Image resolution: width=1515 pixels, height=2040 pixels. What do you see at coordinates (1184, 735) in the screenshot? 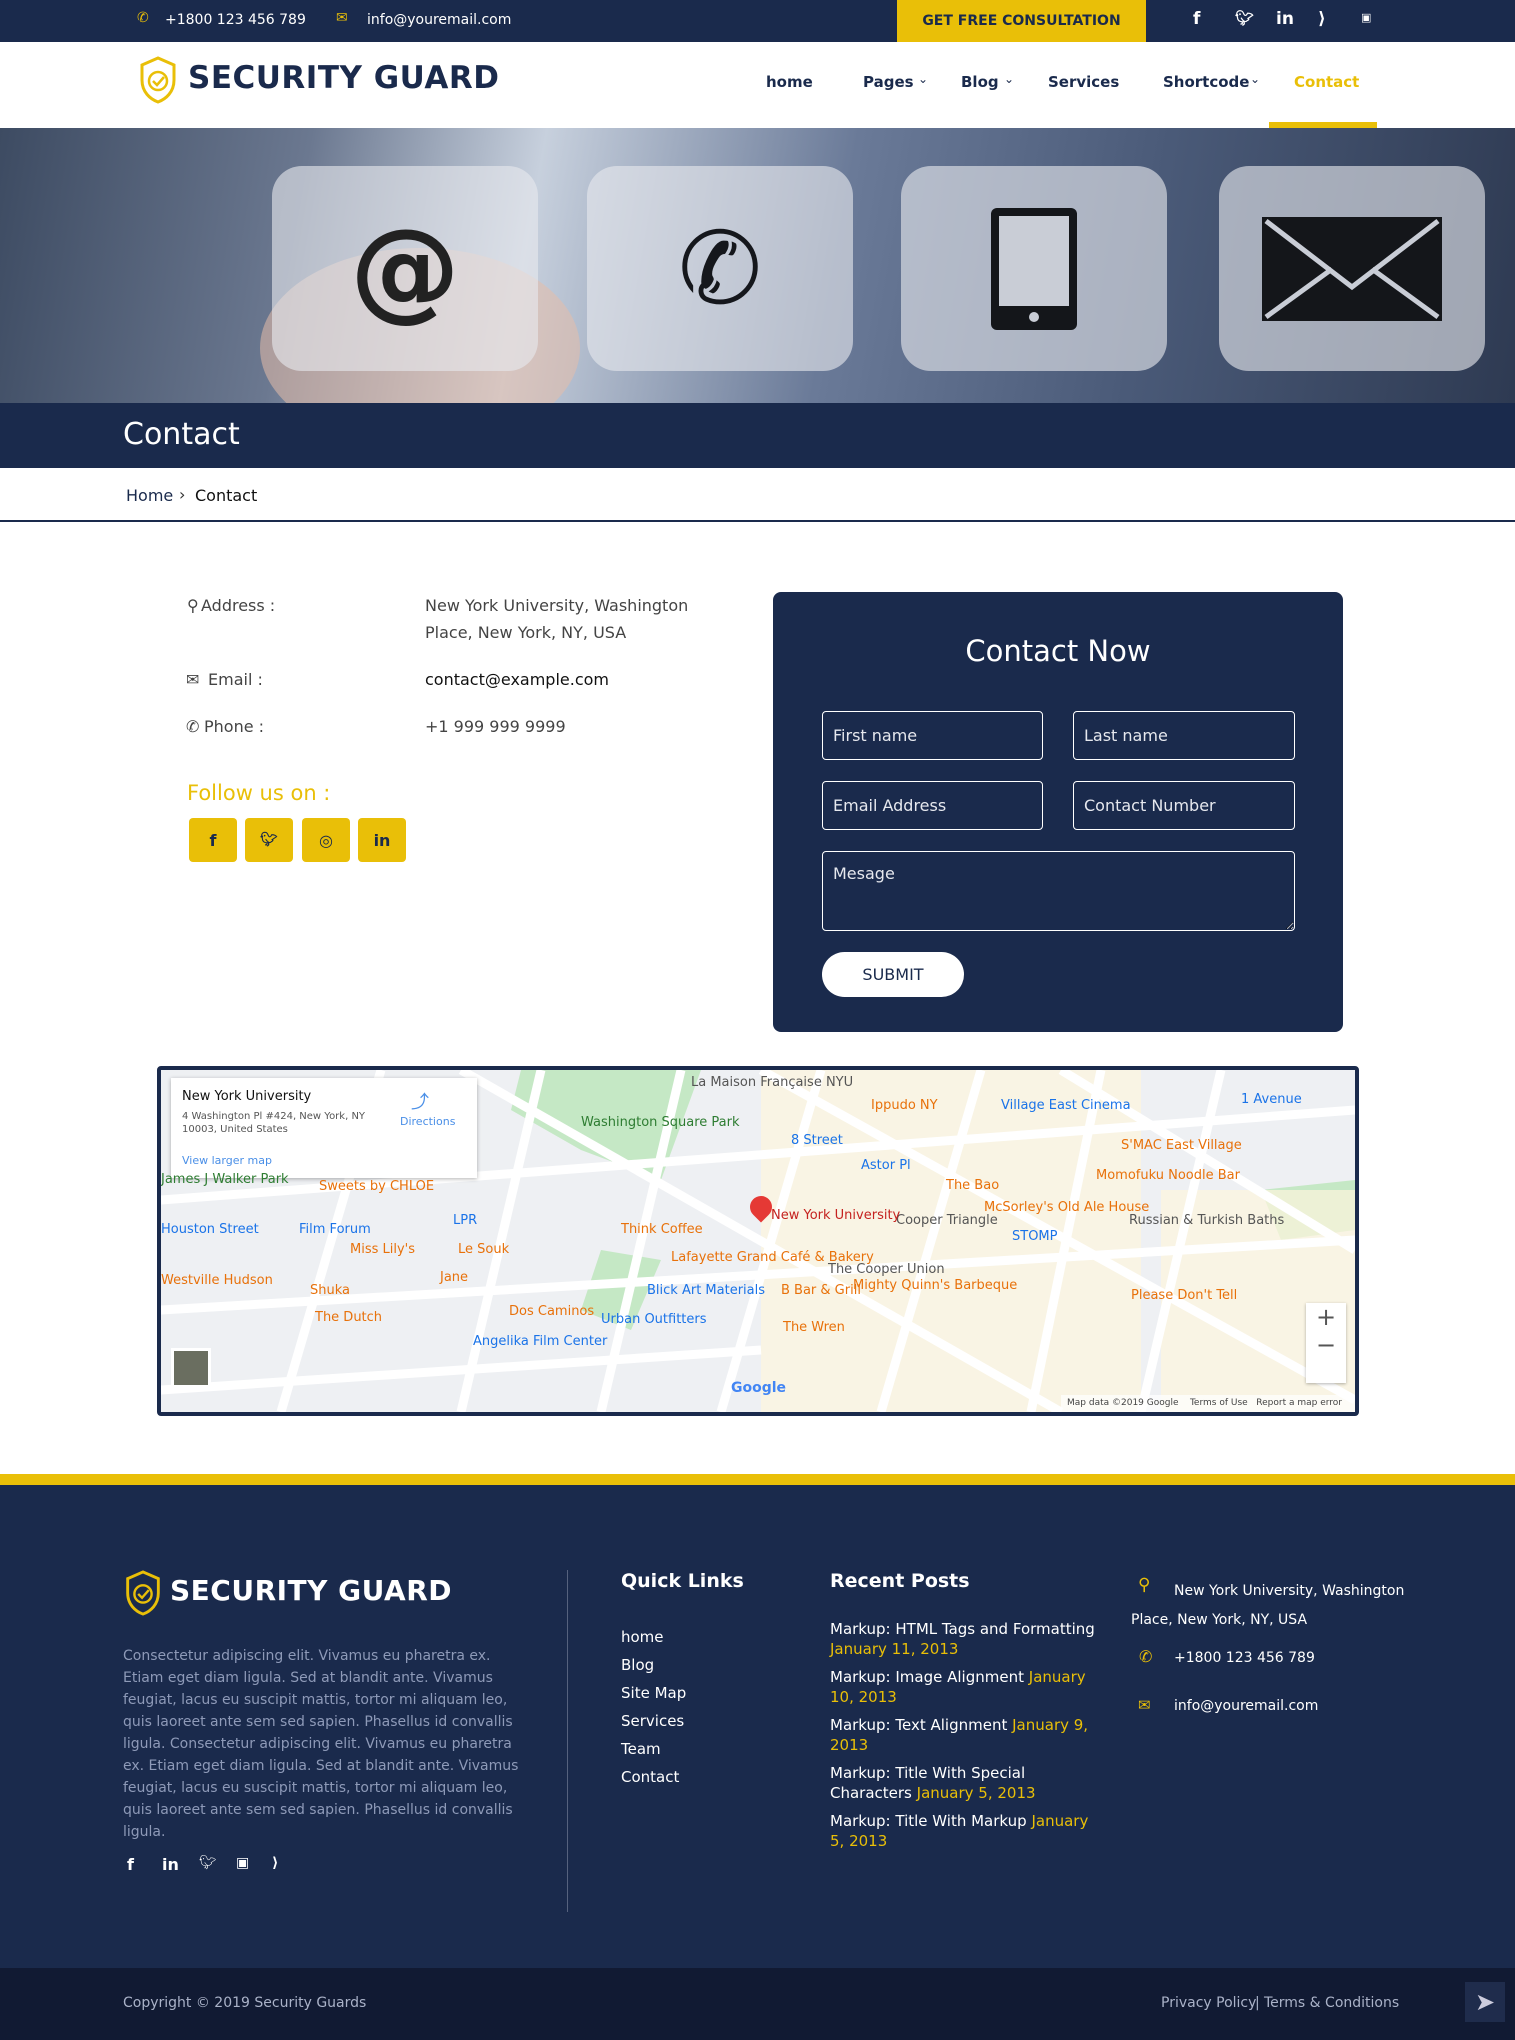
I see `last-name-input` at bounding box center [1184, 735].